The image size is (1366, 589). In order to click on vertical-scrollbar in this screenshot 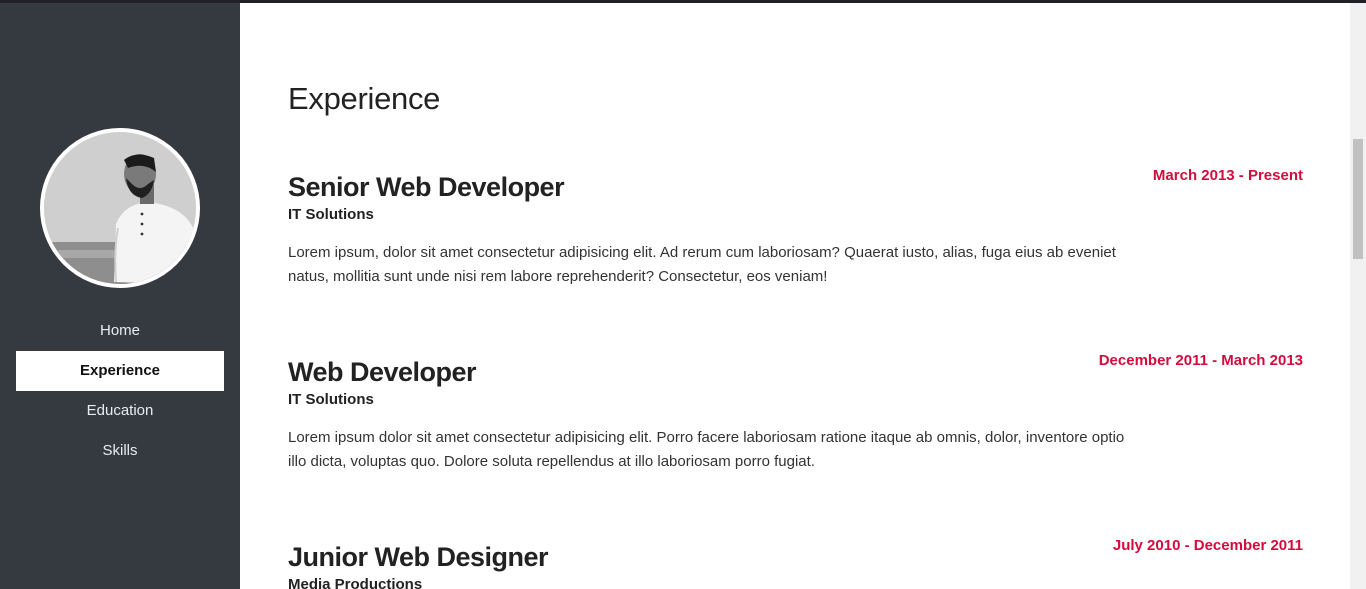, I will do `click(1358, 296)`.